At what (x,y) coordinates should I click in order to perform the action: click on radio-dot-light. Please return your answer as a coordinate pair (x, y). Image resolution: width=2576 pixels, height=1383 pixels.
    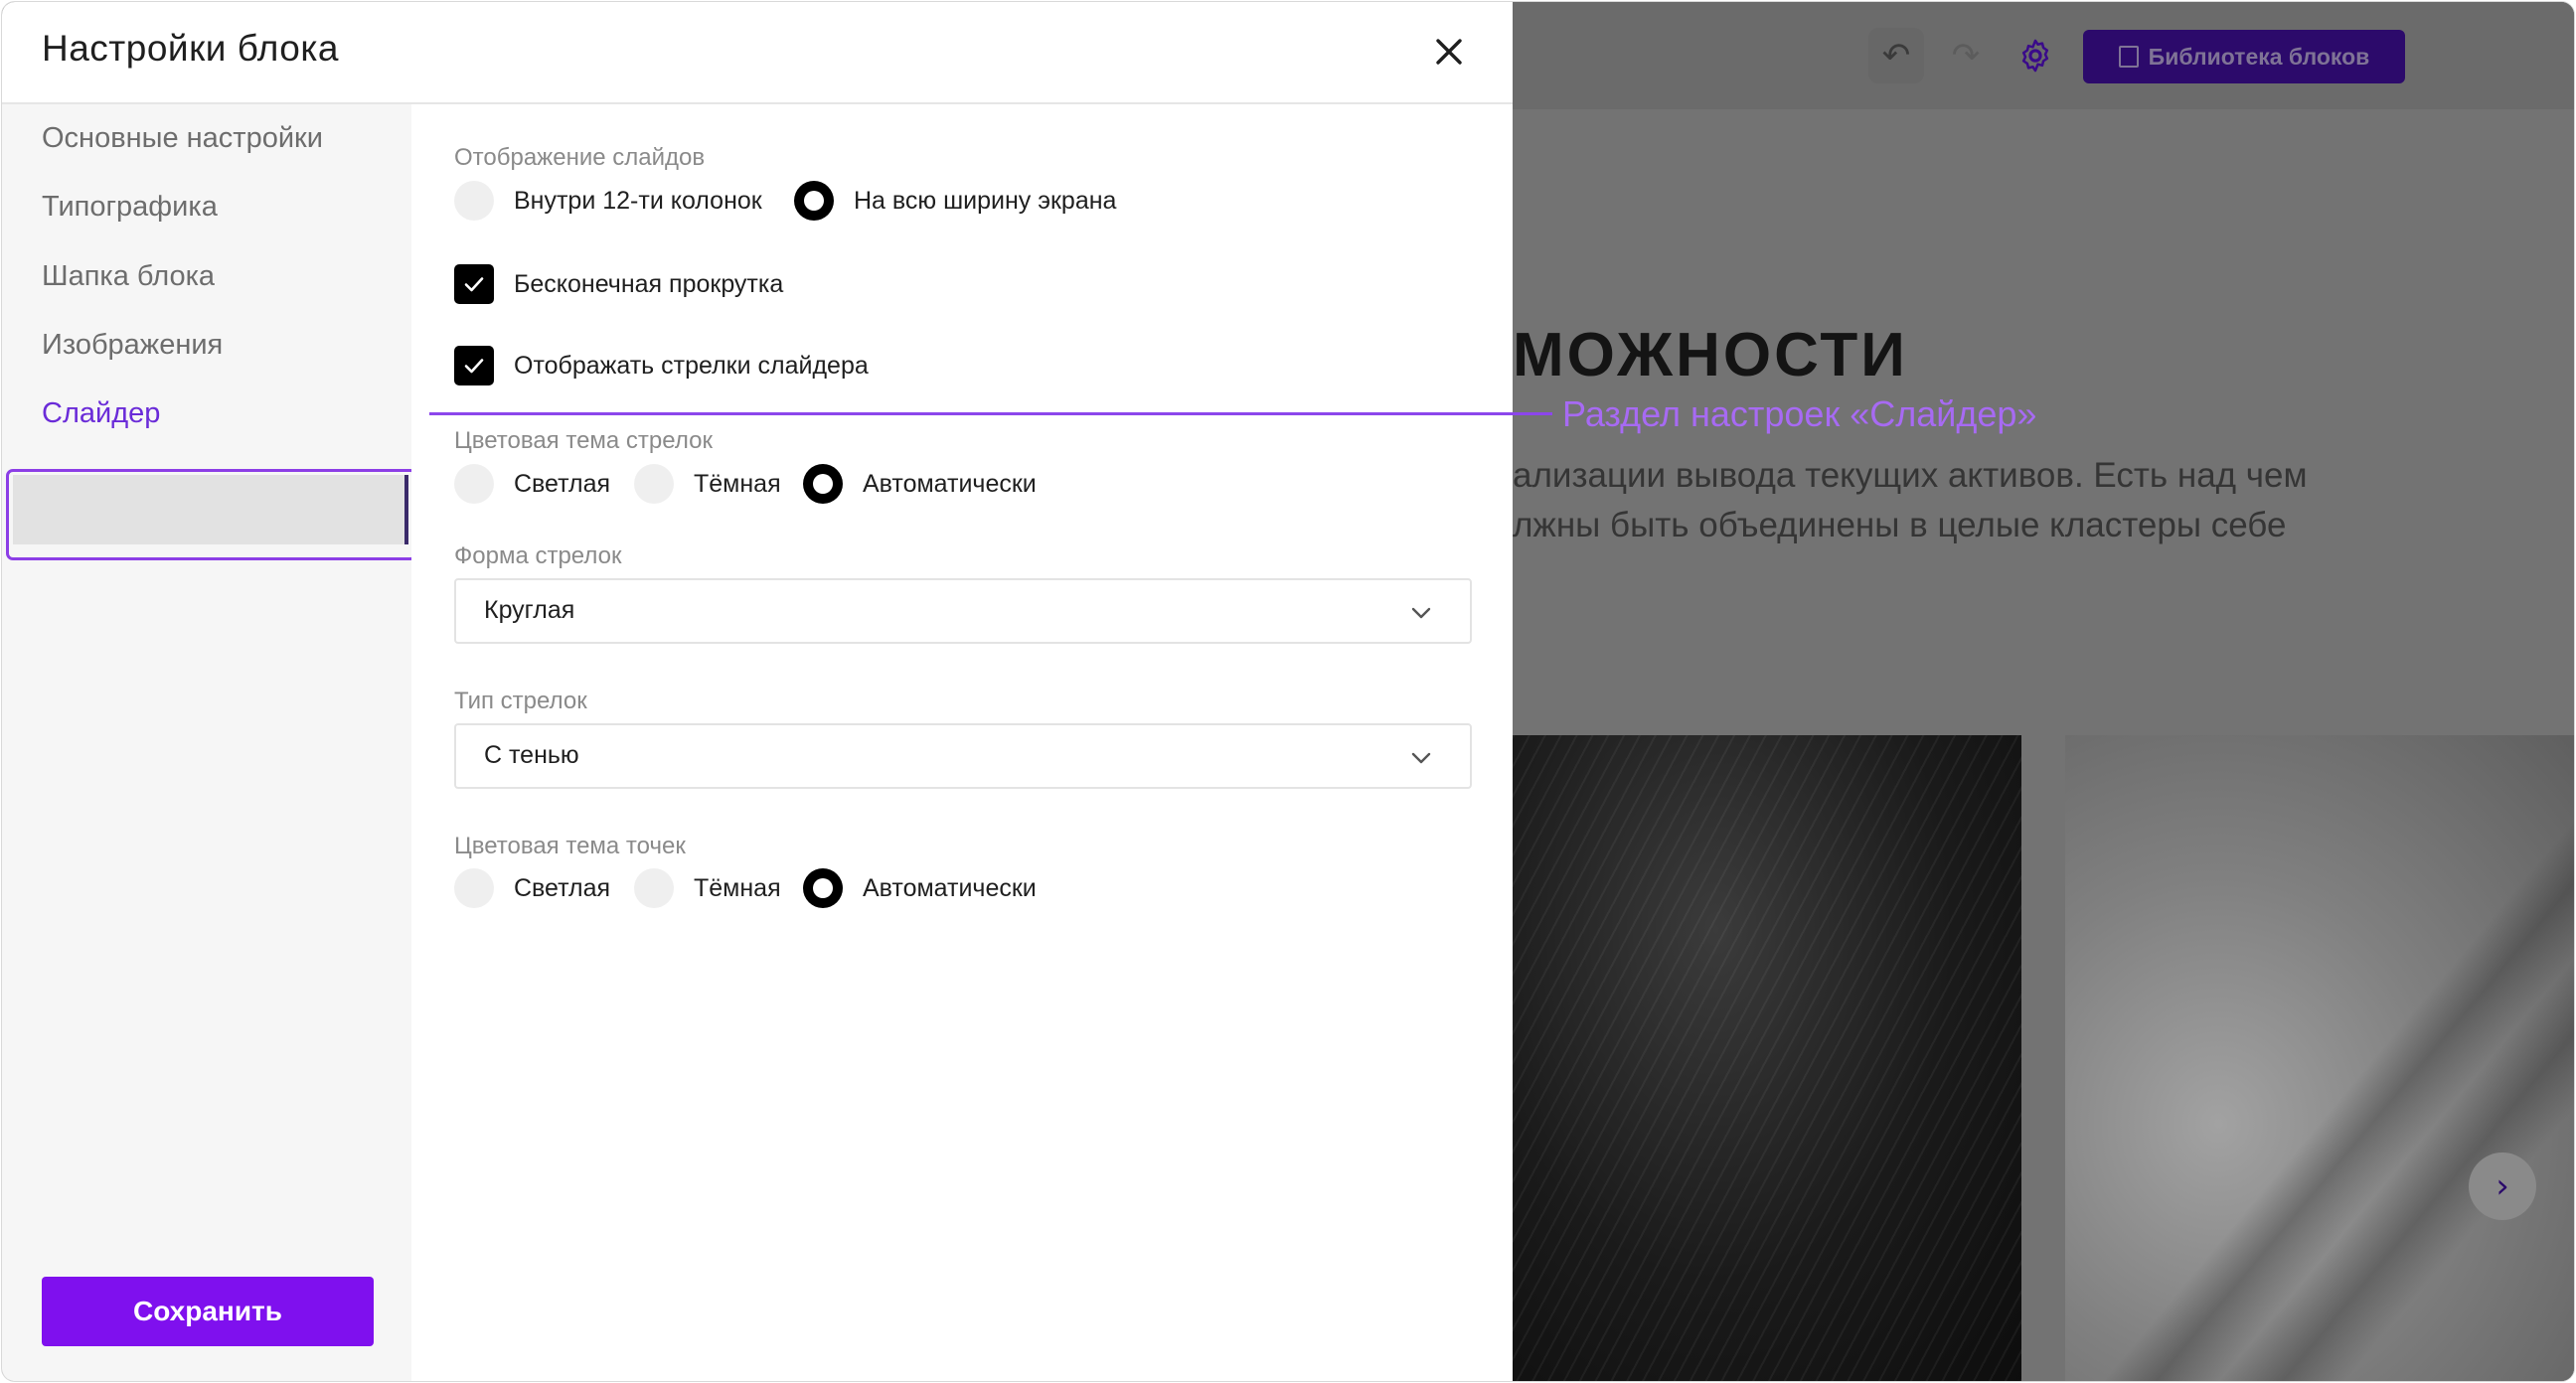
    Looking at the image, I should click on (474, 888).